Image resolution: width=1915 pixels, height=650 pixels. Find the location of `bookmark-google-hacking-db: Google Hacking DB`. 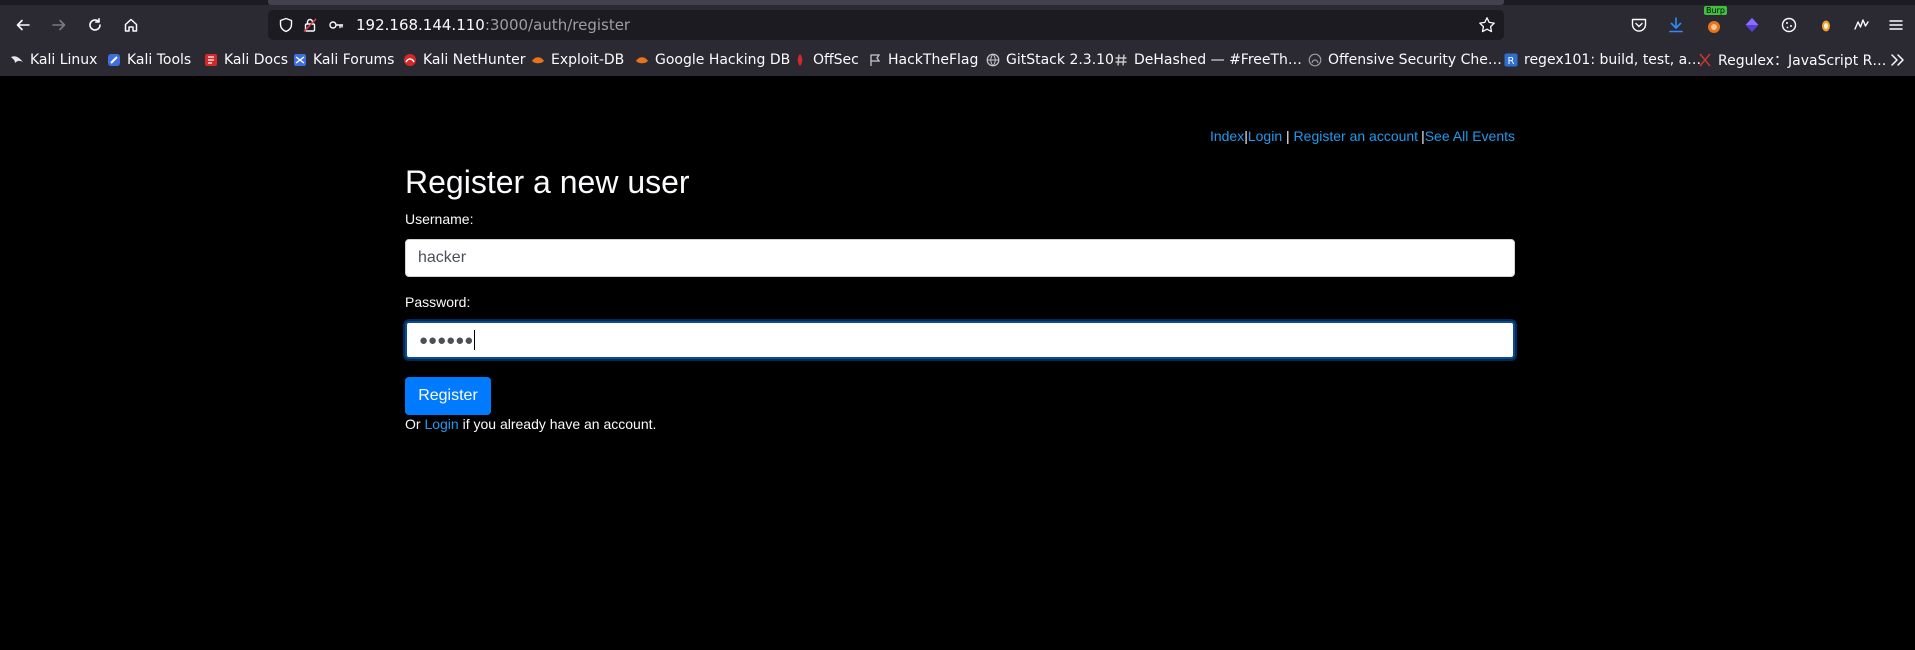

bookmark-google-hacking-db: Google Hacking DB is located at coordinates (712, 60).